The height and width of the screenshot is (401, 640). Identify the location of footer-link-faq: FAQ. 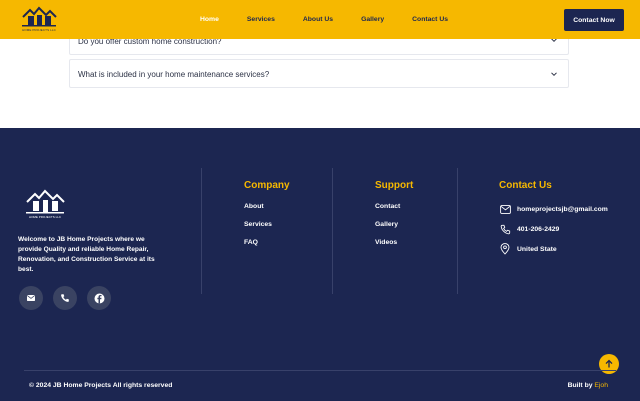
(267, 242).